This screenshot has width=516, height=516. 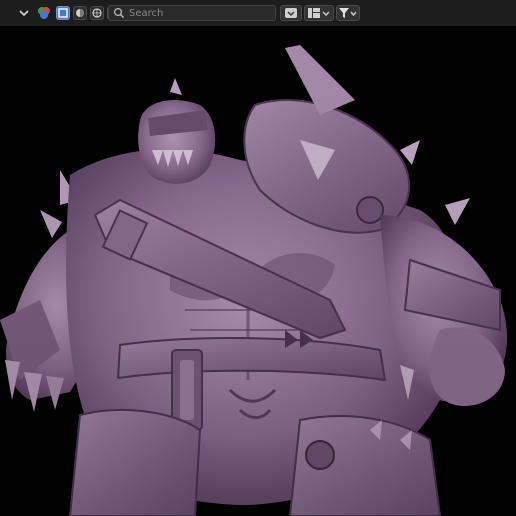 I want to click on view-layout-icon, so click(x=319, y=13).